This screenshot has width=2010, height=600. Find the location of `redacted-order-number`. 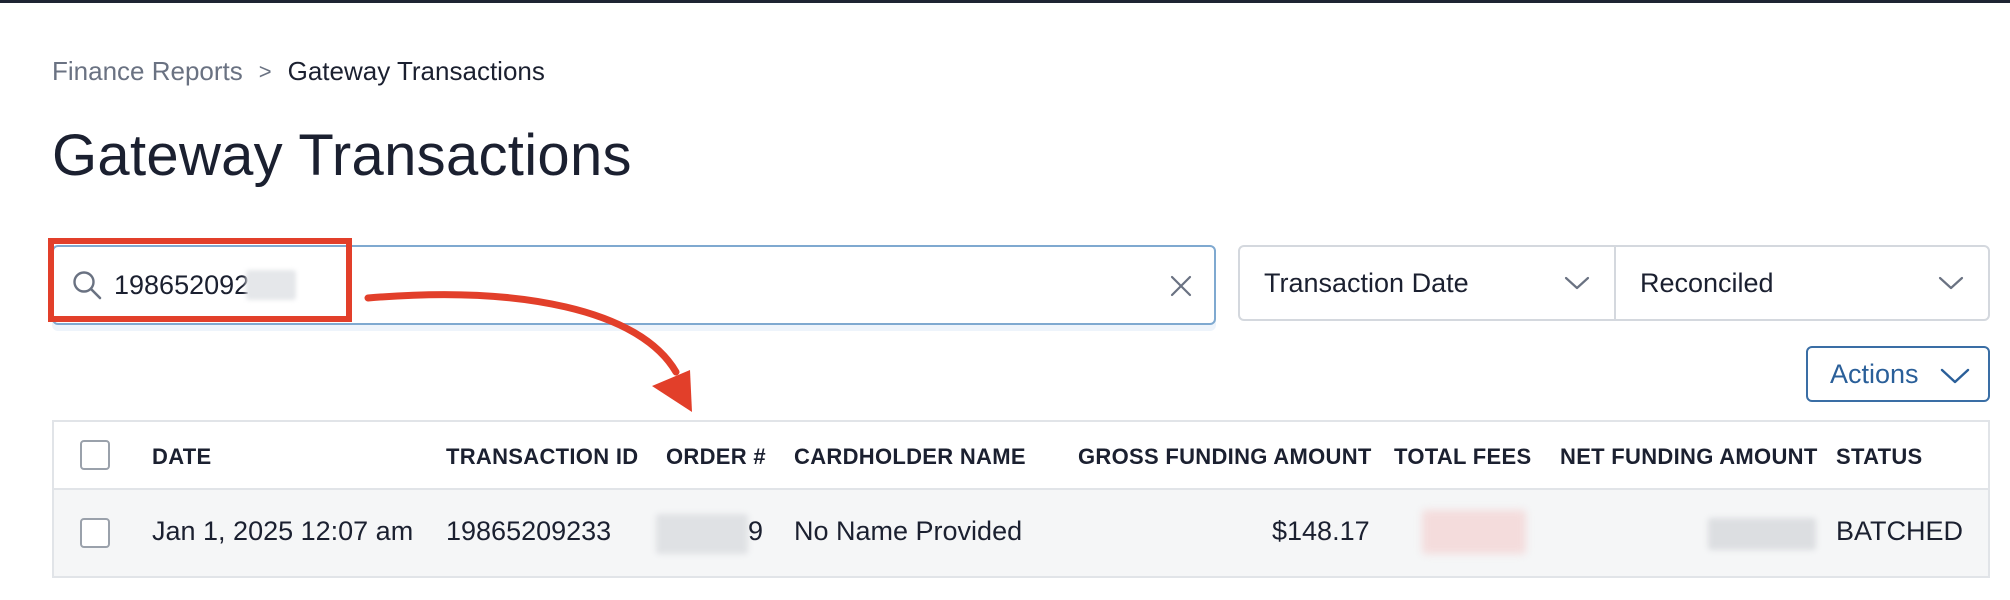

redacted-order-number is located at coordinates (702, 534).